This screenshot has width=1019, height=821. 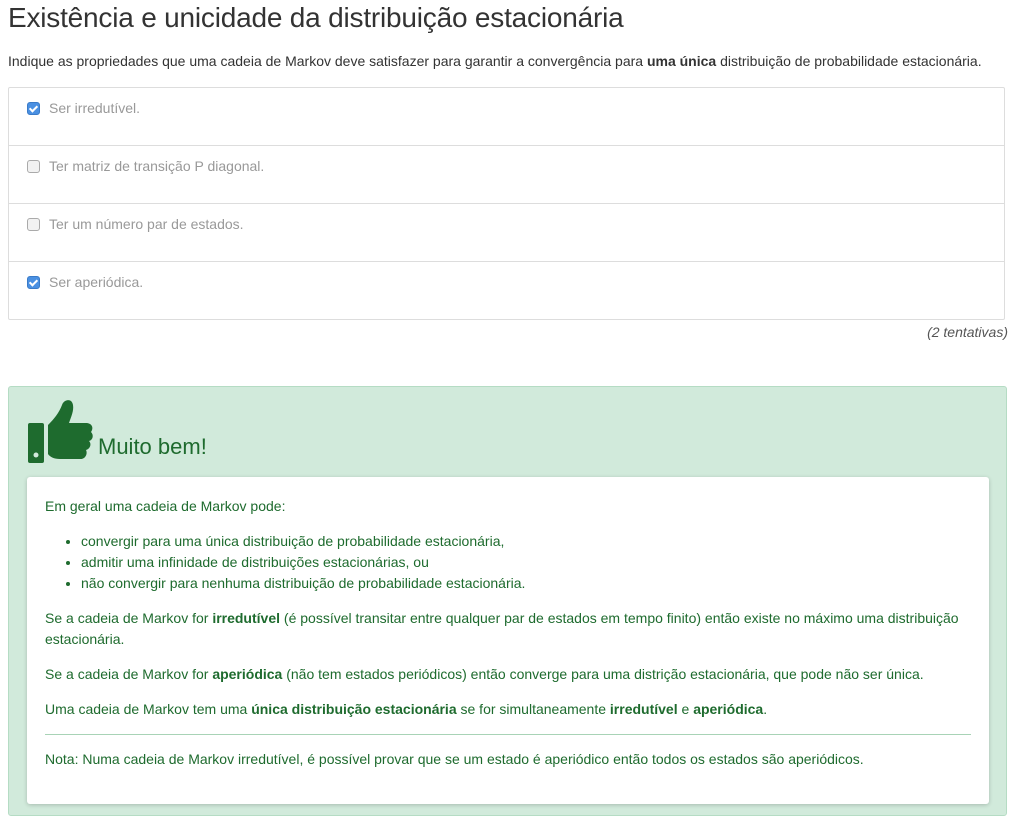 What do you see at coordinates (508, 734) in the screenshot?
I see `divider` at bounding box center [508, 734].